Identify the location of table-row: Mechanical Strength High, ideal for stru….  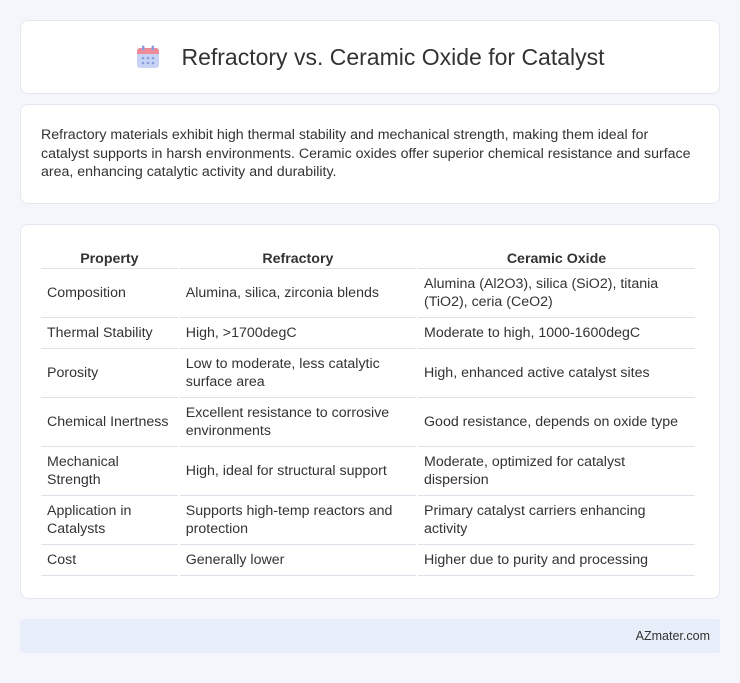
(368, 471).